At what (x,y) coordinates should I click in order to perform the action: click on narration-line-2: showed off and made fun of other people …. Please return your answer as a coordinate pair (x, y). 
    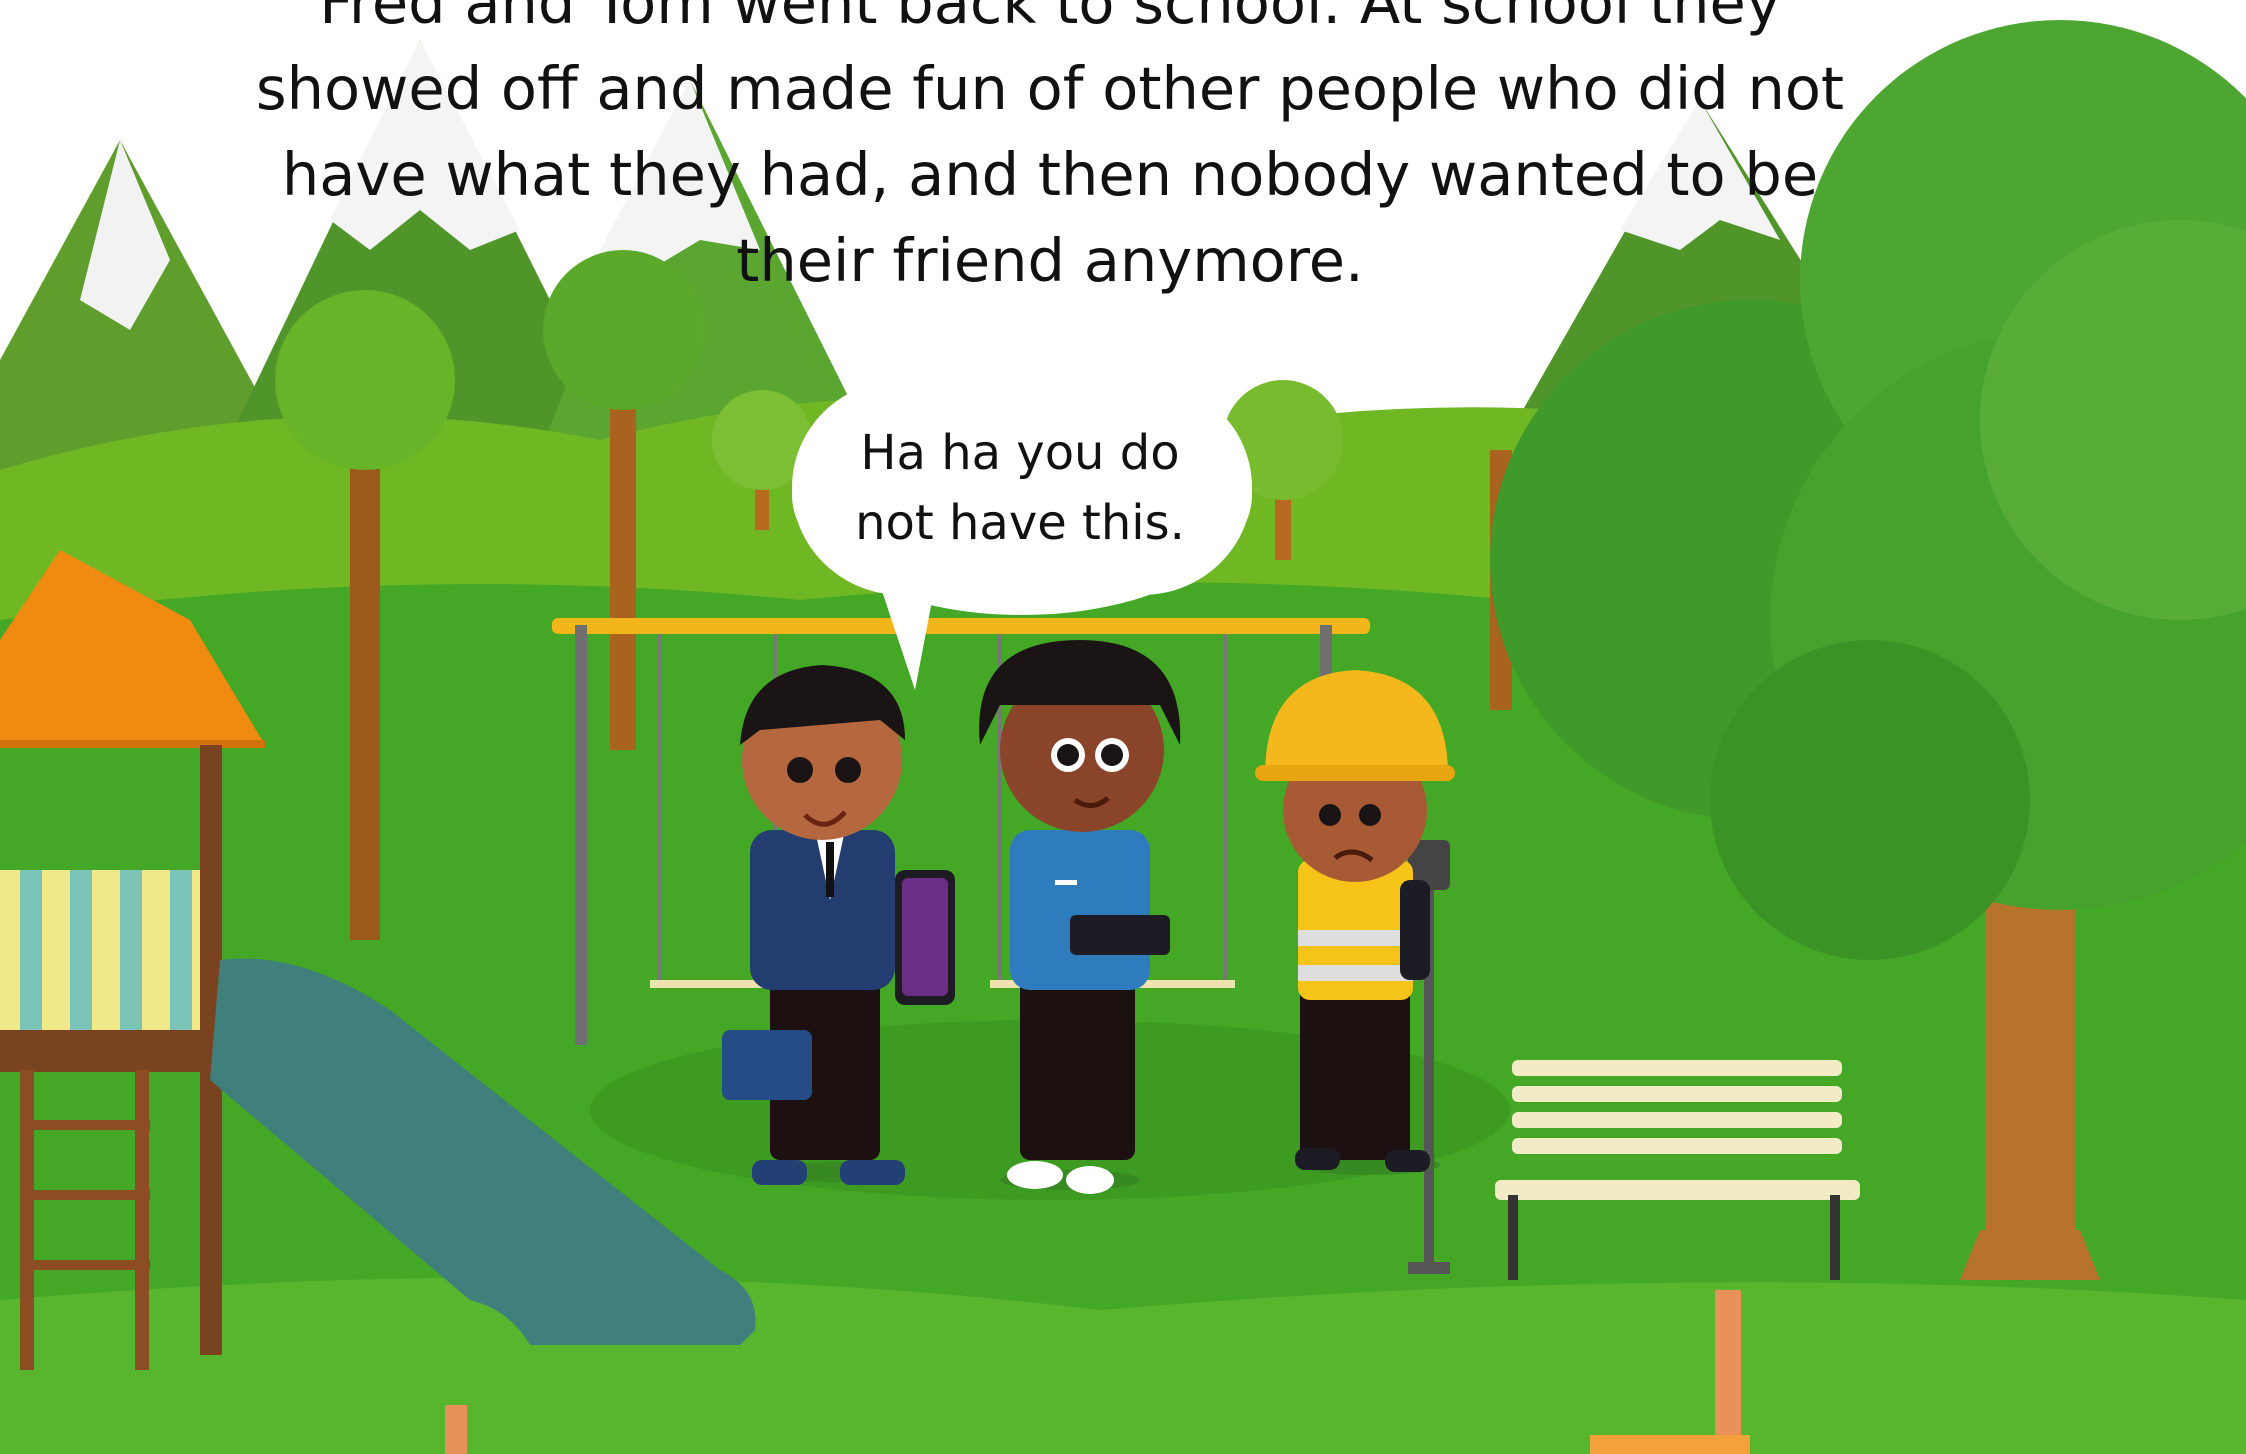
    Looking at the image, I should click on (1050, 88).